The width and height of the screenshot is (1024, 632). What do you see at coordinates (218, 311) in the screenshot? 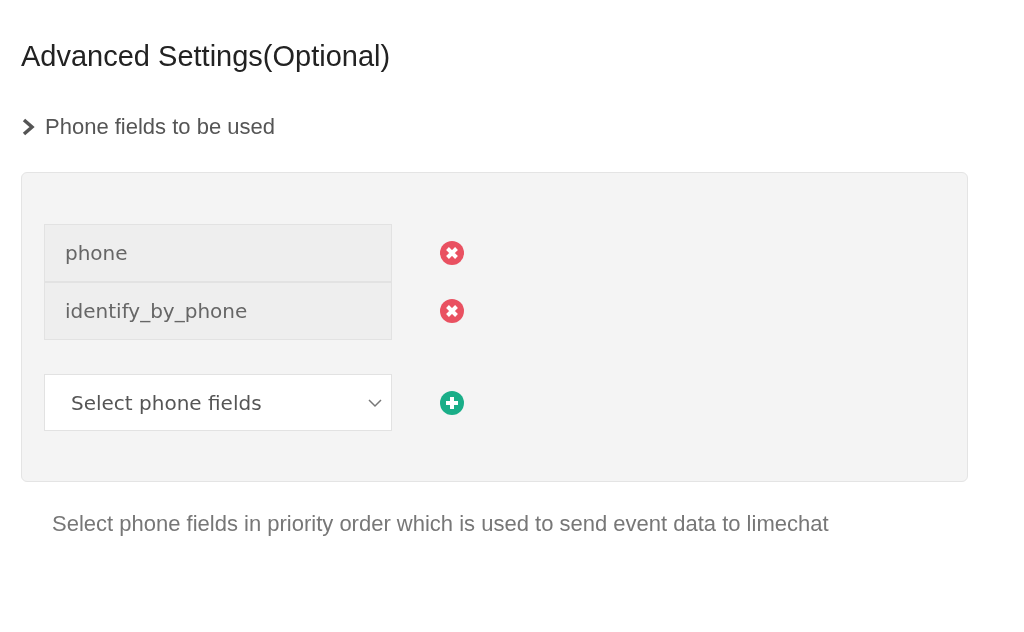
I see `field-value: identify_by_phone` at bounding box center [218, 311].